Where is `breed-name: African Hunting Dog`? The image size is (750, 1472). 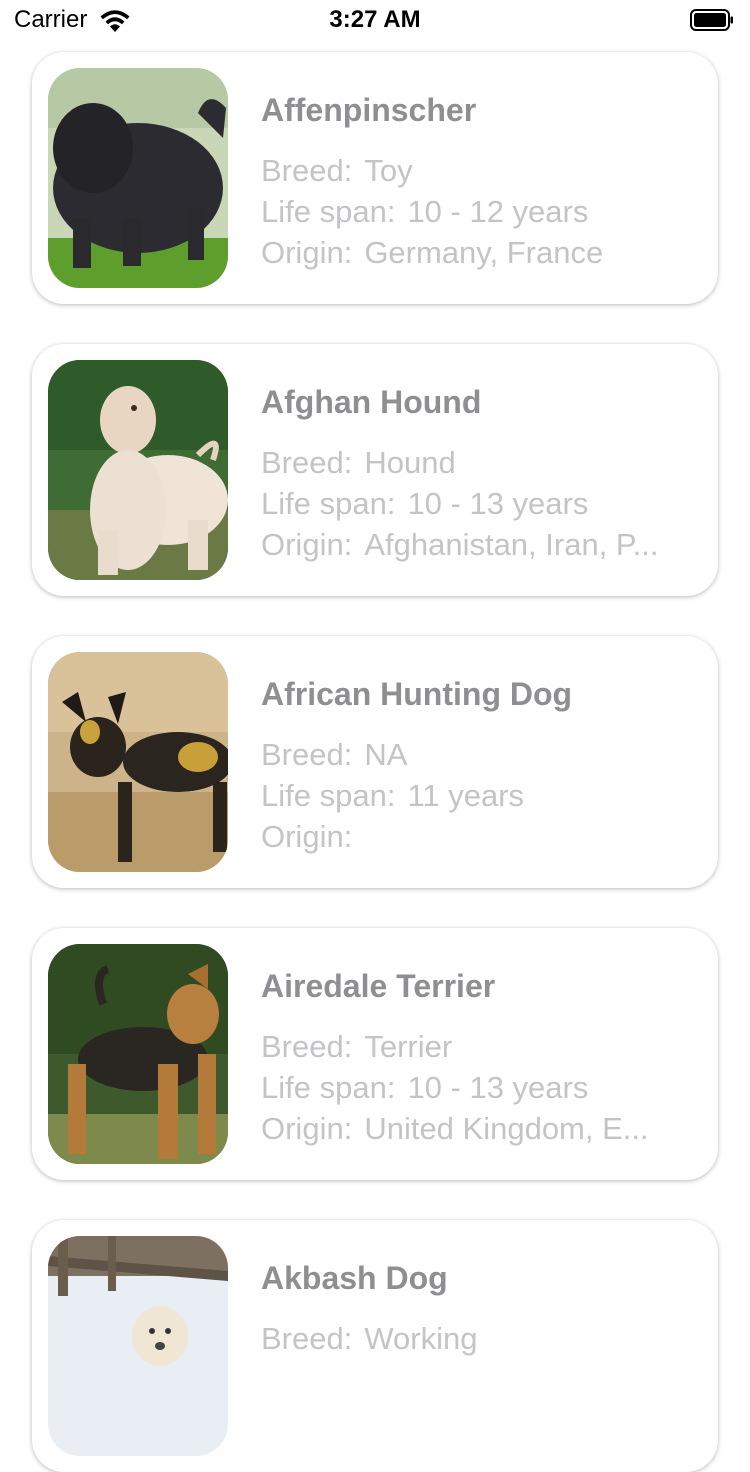
breed-name: African Hunting Dog is located at coordinates (417, 694).